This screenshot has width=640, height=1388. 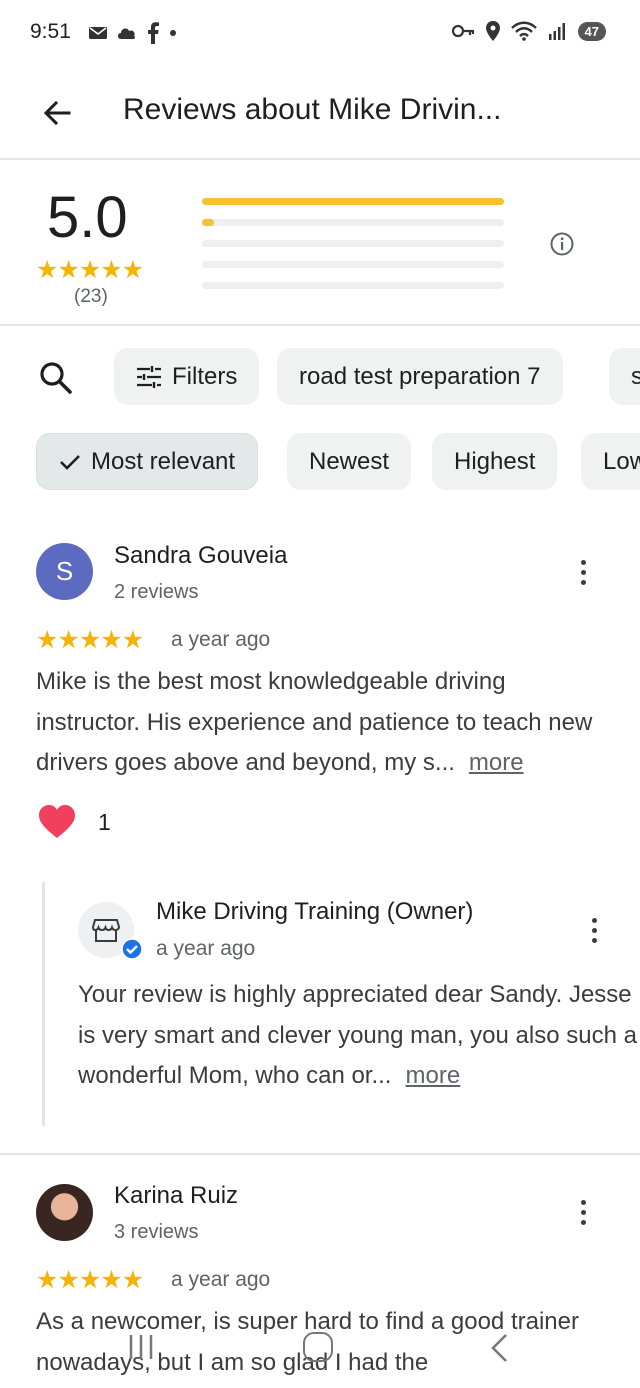 What do you see at coordinates (624, 376) in the screenshot?
I see `topic-chip-next: s` at bounding box center [624, 376].